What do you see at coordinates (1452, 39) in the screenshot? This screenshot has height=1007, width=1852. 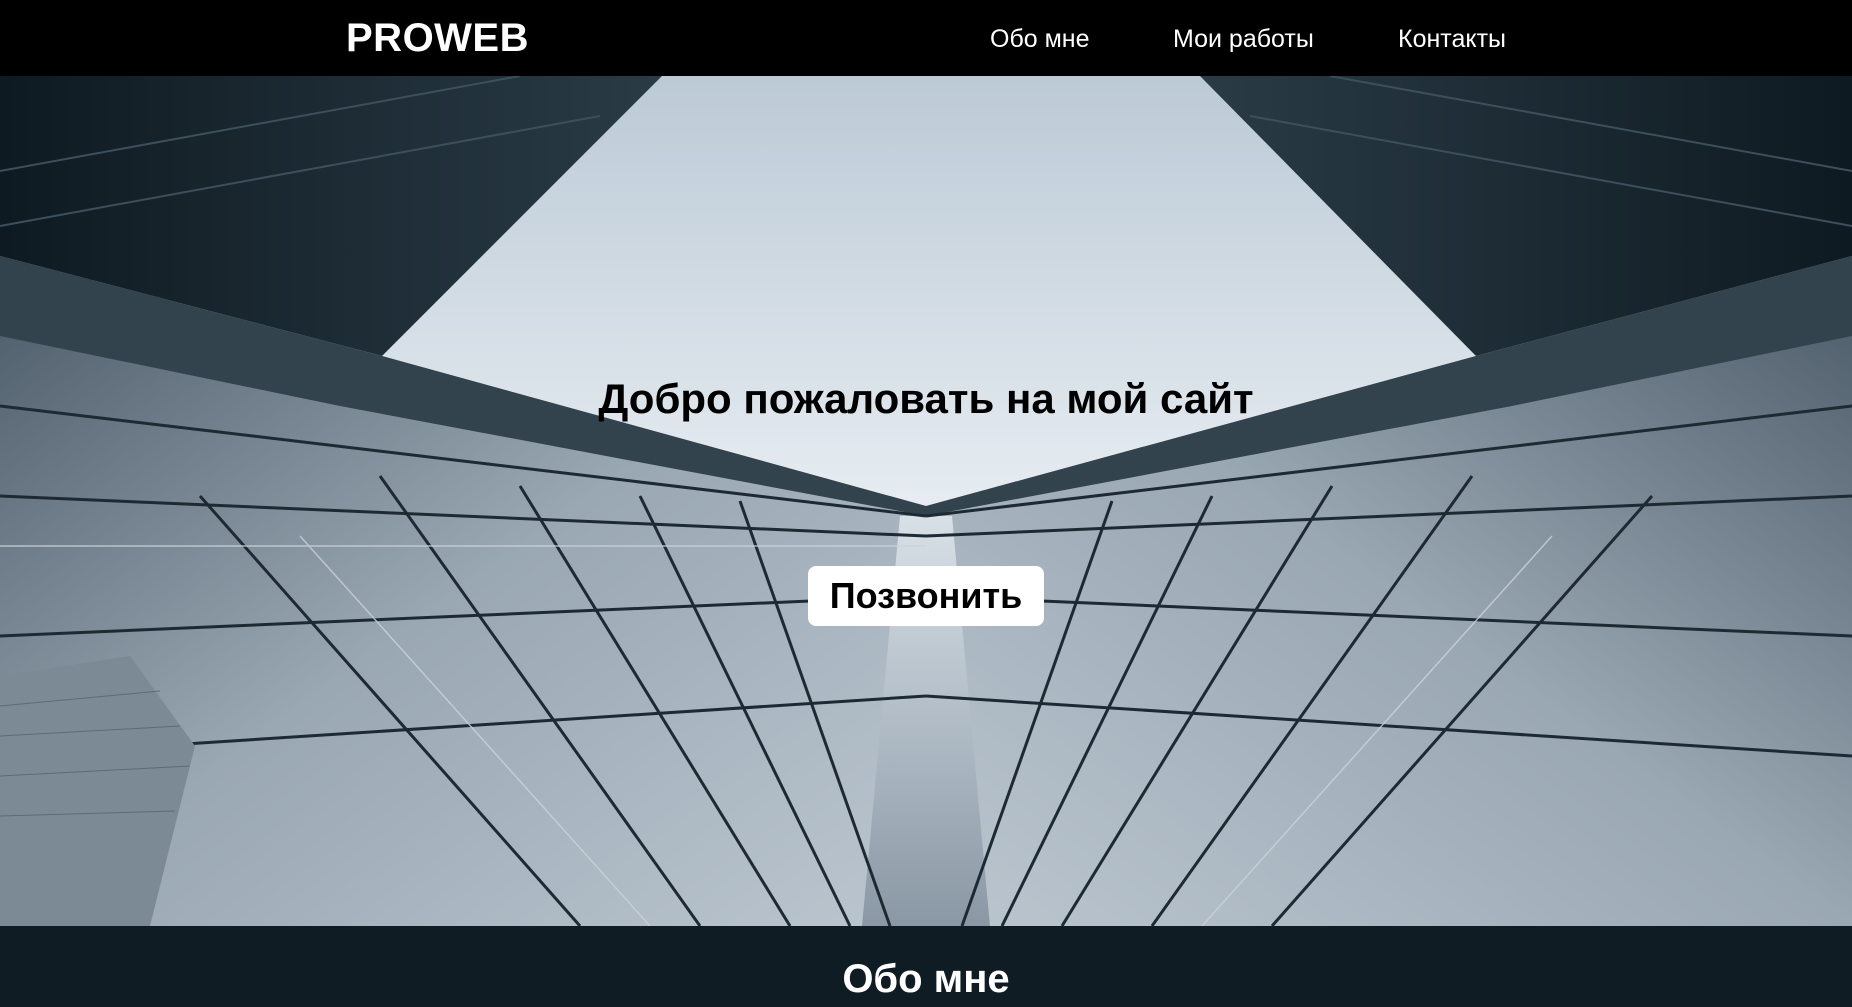 I see `nav-link-contacts: Контакты` at bounding box center [1452, 39].